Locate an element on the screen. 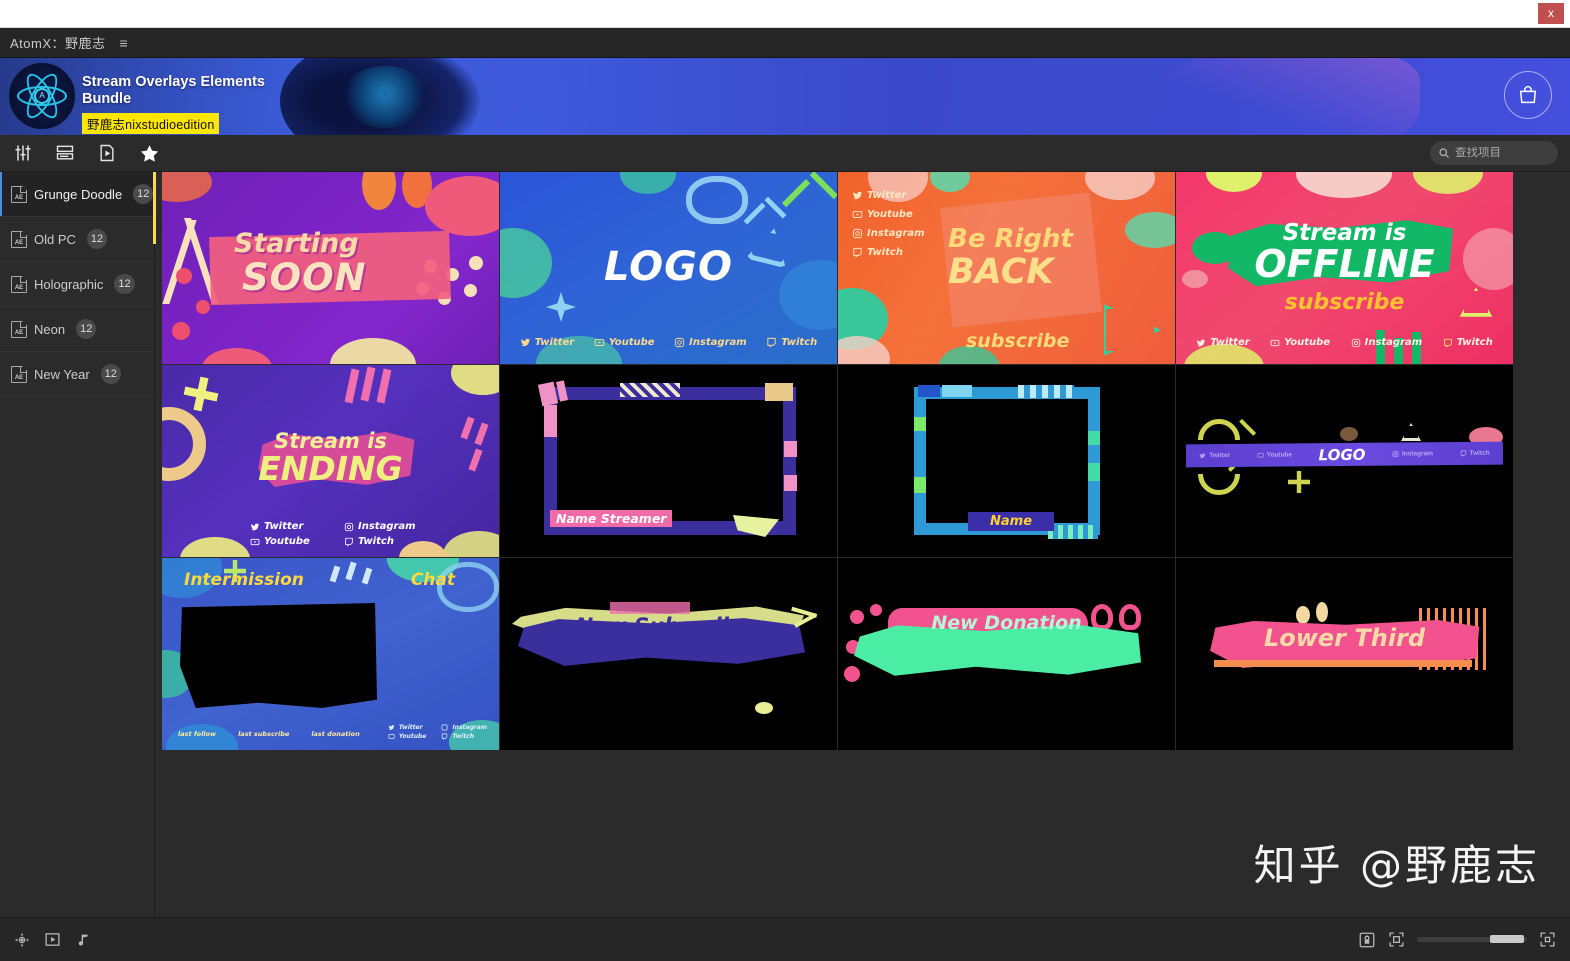 The width and height of the screenshot is (1570, 961). close-icon: x is located at coordinates (1551, 13).